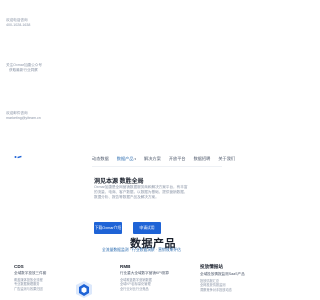 This screenshot has width=320, height=300. What do you see at coordinates (28, 289) in the screenshot?
I see `product-desc-line: 广告监测与效果归因` at bounding box center [28, 289].